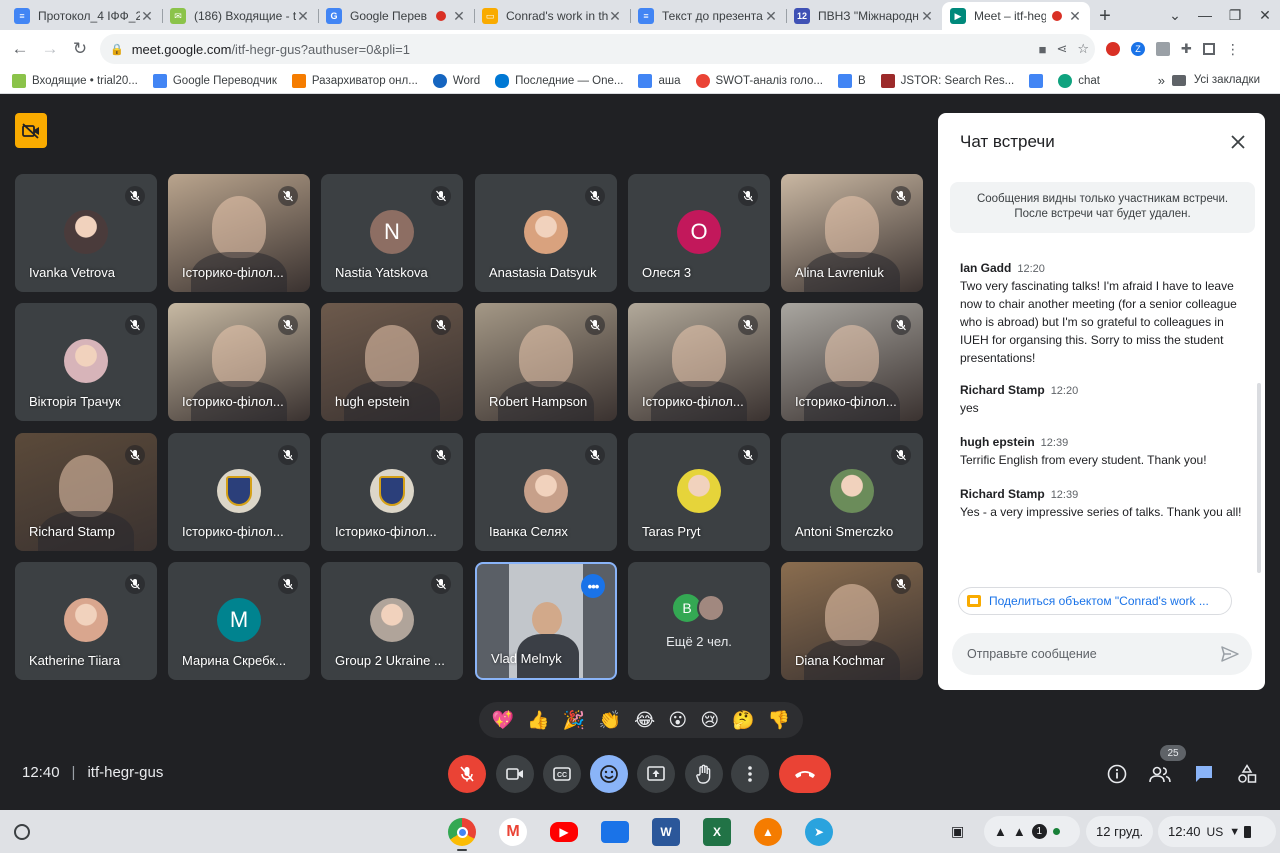 This screenshot has height=853, width=1280. Describe the element at coordinates (819, 832) in the screenshot. I see `telegram-app-icon: ➤` at that location.